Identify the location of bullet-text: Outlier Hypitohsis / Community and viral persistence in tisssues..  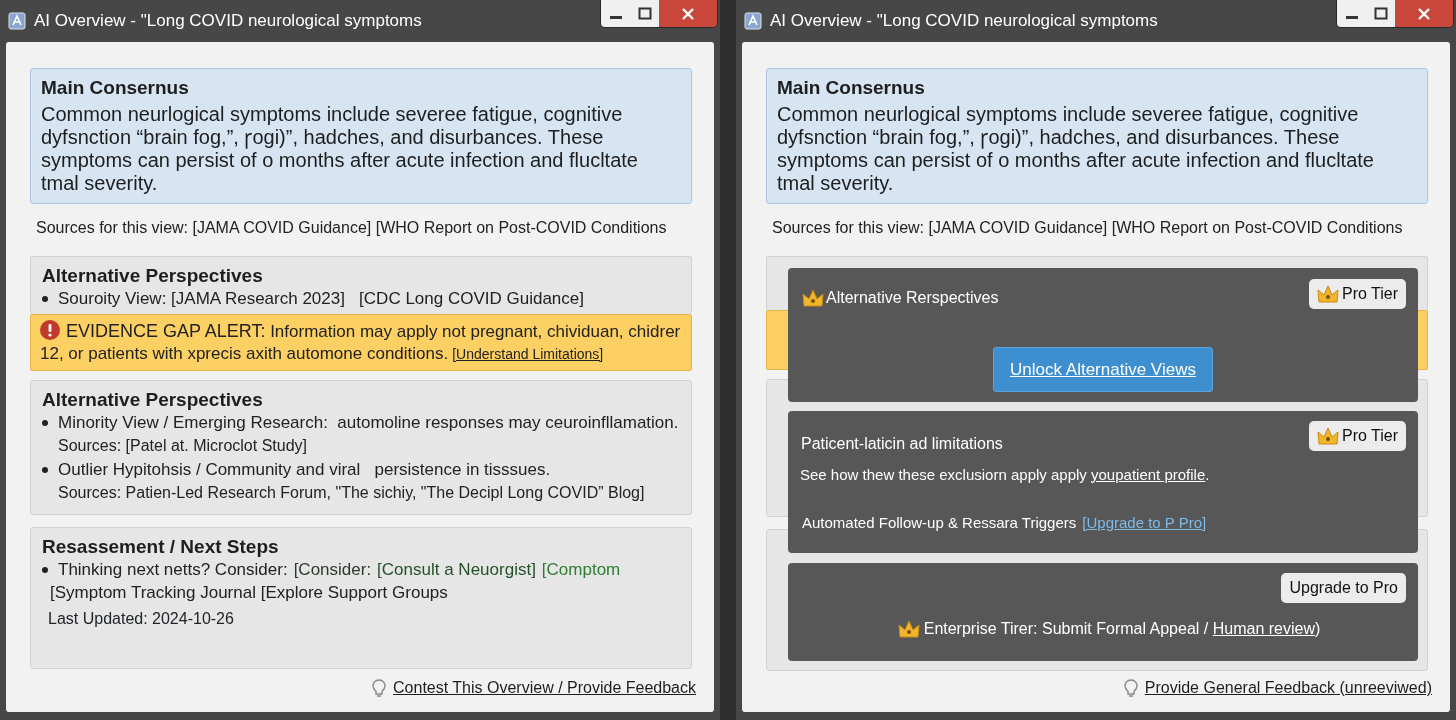
(304, 469).